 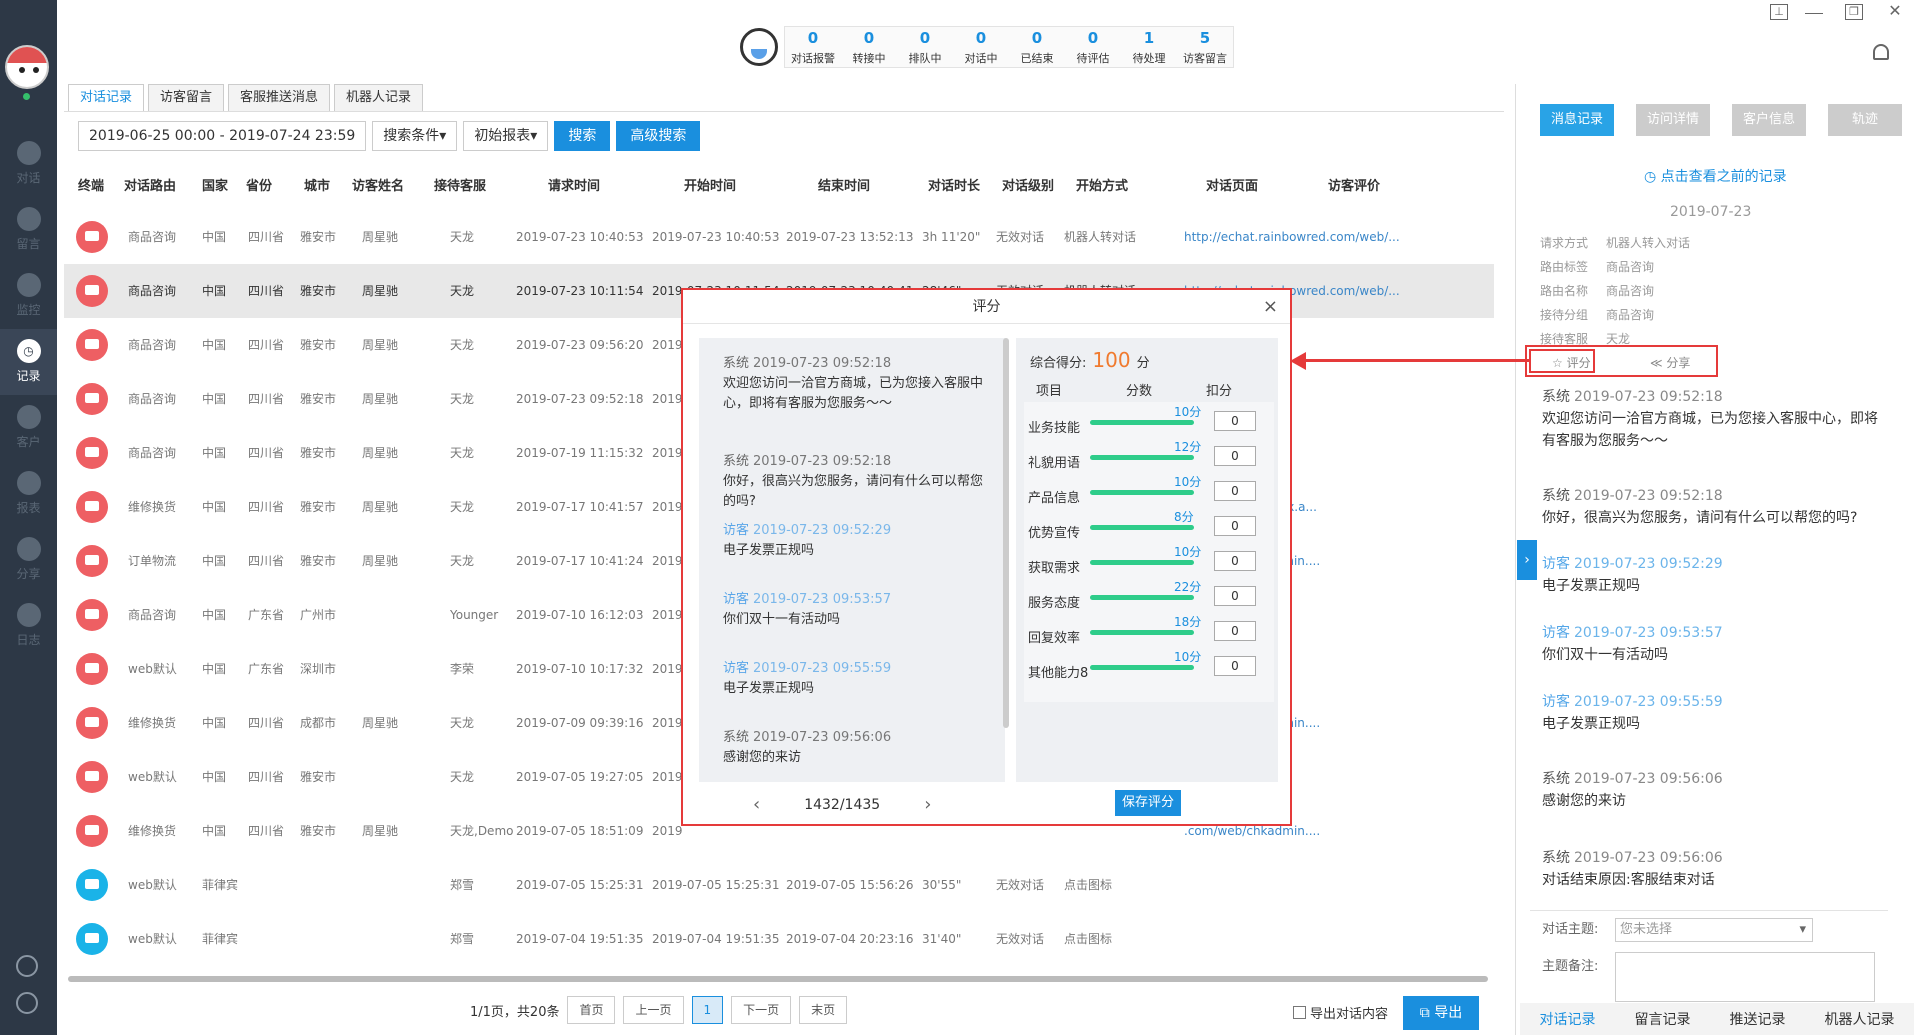 I want to click on power-icon, so click(x=27, y=1003).